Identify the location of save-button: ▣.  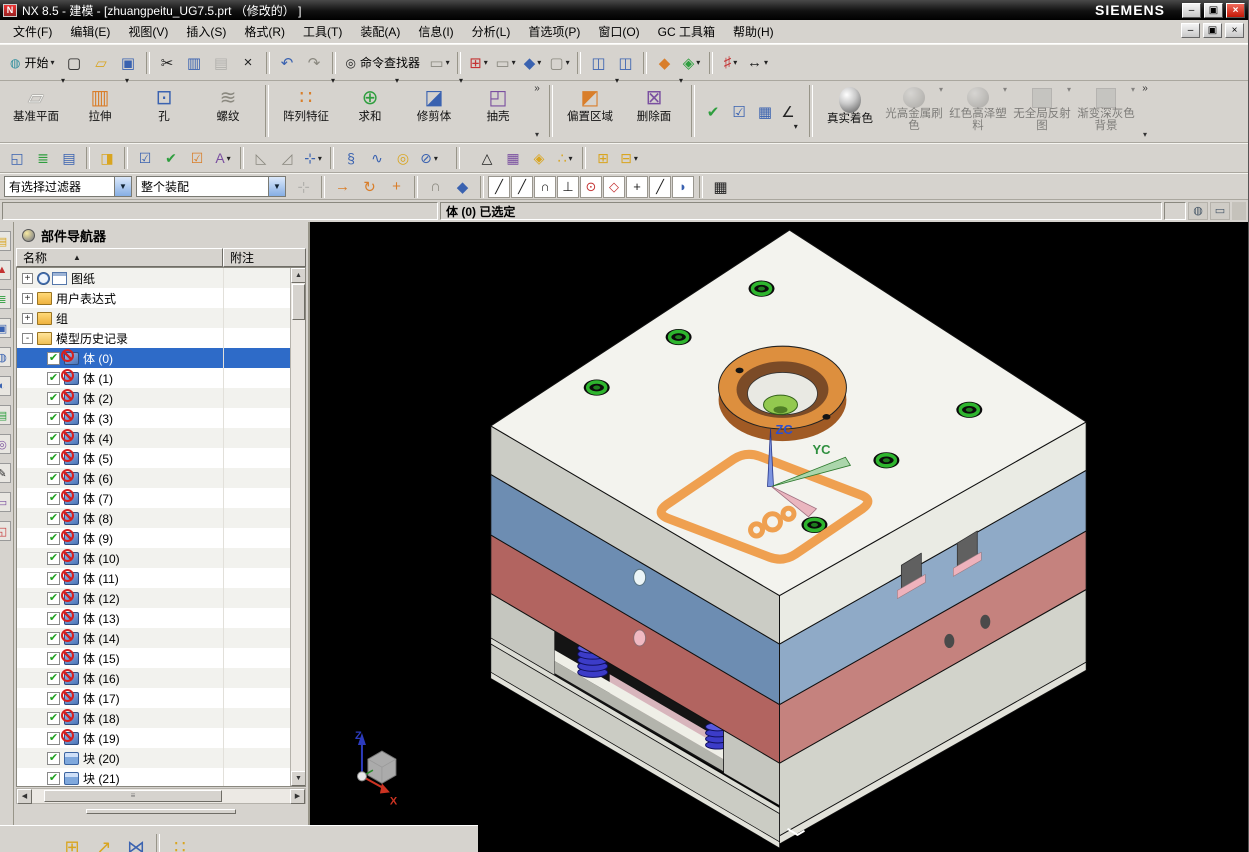
(128, 63).